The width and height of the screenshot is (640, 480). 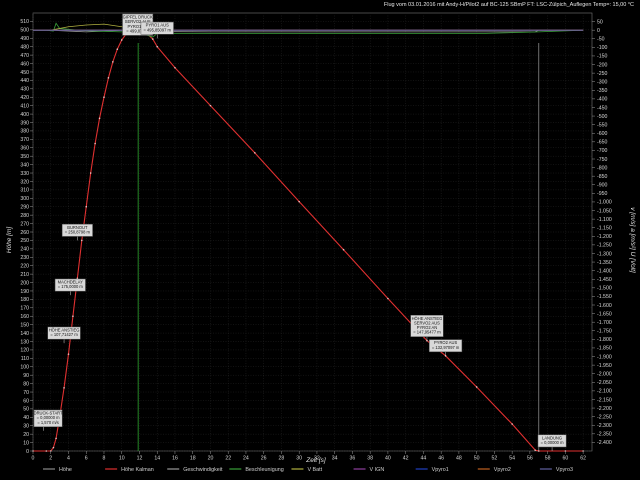 What do you see at coordinates (604, 409) in the screenshot?
I see `y-right-tick-label: -2.200` at bounding box center [604, 409].